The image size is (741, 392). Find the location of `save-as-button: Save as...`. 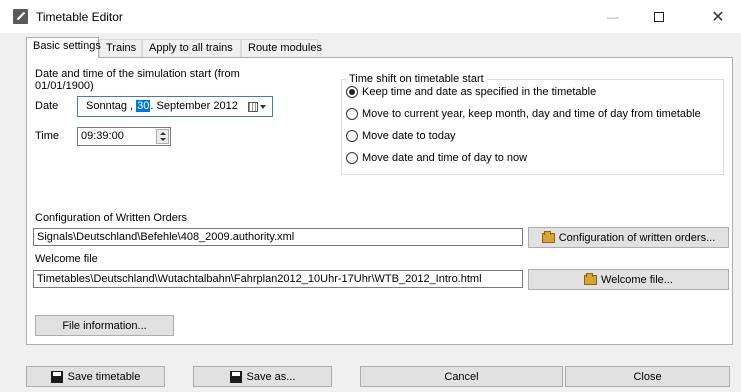

save-as-button: Save as... is located at coordinates (262, 376).